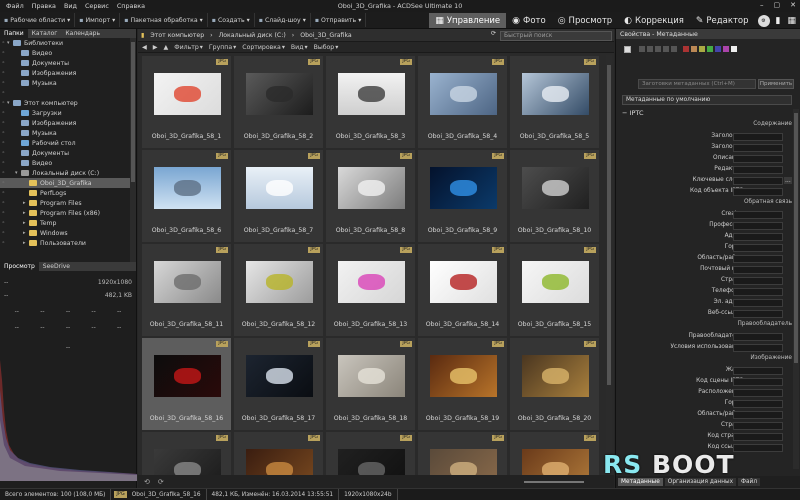 The width and height of the screenshot is (800, 500). Describe the element at coordinates (131, 6) in the screenshot. I see `menu-item: Справка` at that location.